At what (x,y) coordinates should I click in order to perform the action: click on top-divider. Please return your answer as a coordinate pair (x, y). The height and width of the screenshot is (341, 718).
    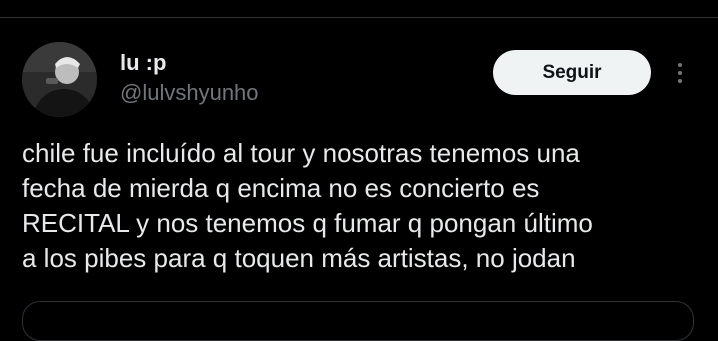
    Looking at the image, I should click on (359, 17).